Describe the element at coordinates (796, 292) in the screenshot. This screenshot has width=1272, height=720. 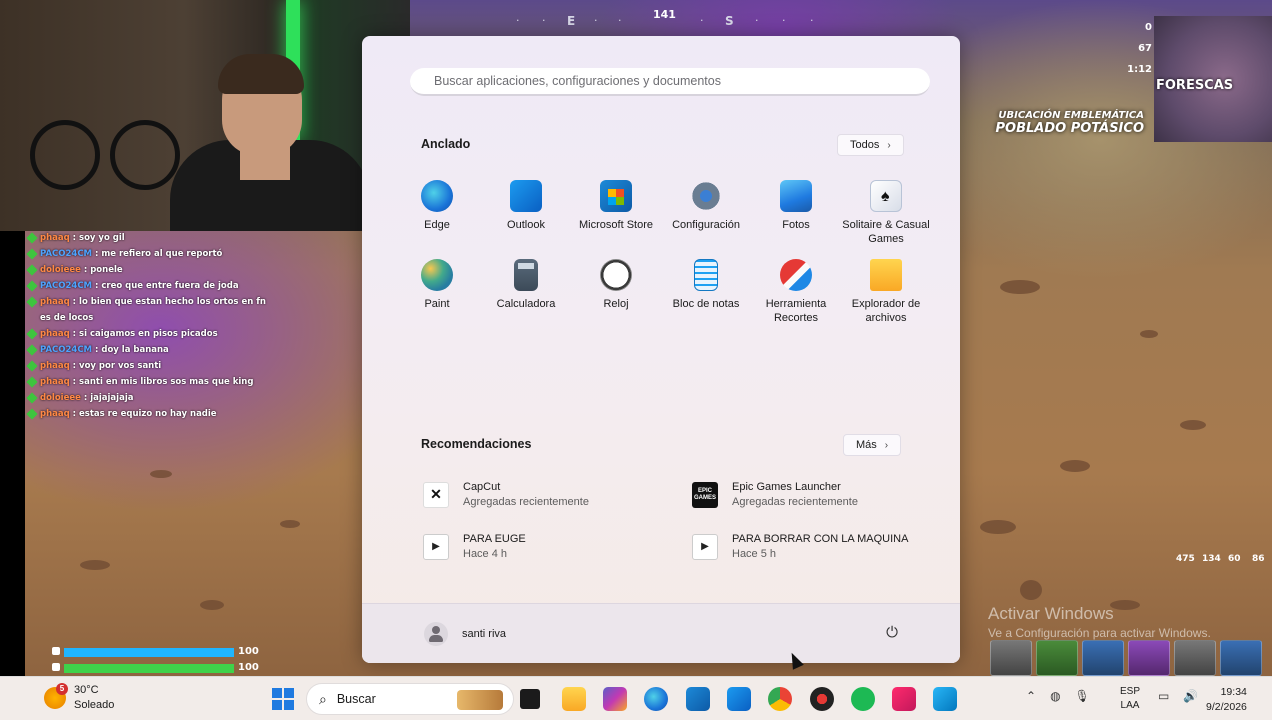
I see `pinned-app-snipping: Herramienta Recortes` at that location.